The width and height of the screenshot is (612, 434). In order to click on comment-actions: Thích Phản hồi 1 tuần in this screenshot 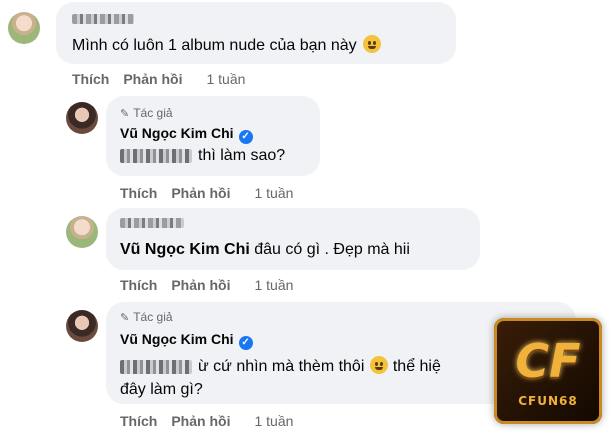, I will do `click(158, 79)`.